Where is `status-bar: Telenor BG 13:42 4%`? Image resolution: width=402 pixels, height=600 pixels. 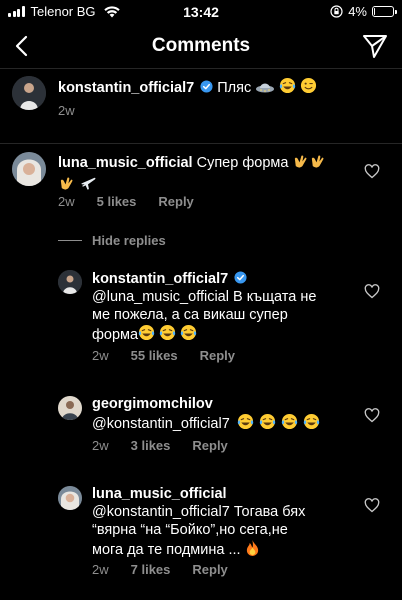
status-bar: Telenor BG 13:42 4% is located at coordinates (201, 12).